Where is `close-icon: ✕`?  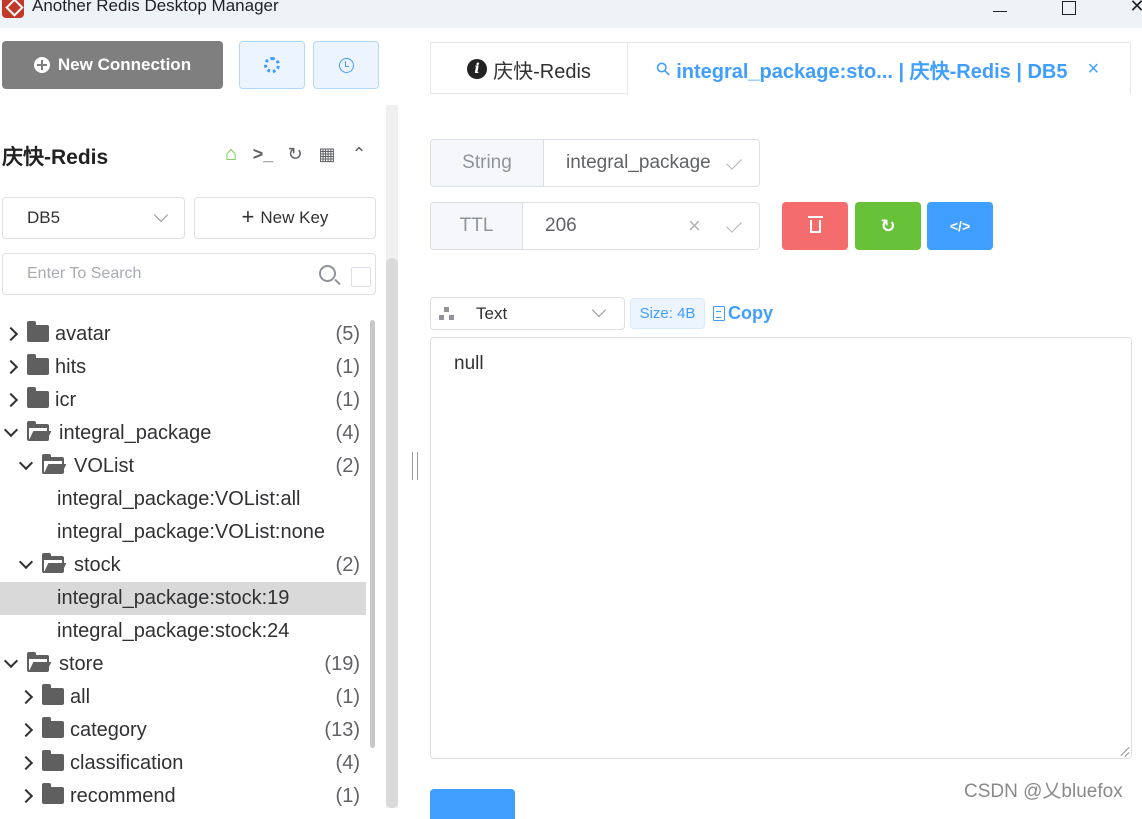
close-icon: ✕ is located at coordinates (1135, 8).